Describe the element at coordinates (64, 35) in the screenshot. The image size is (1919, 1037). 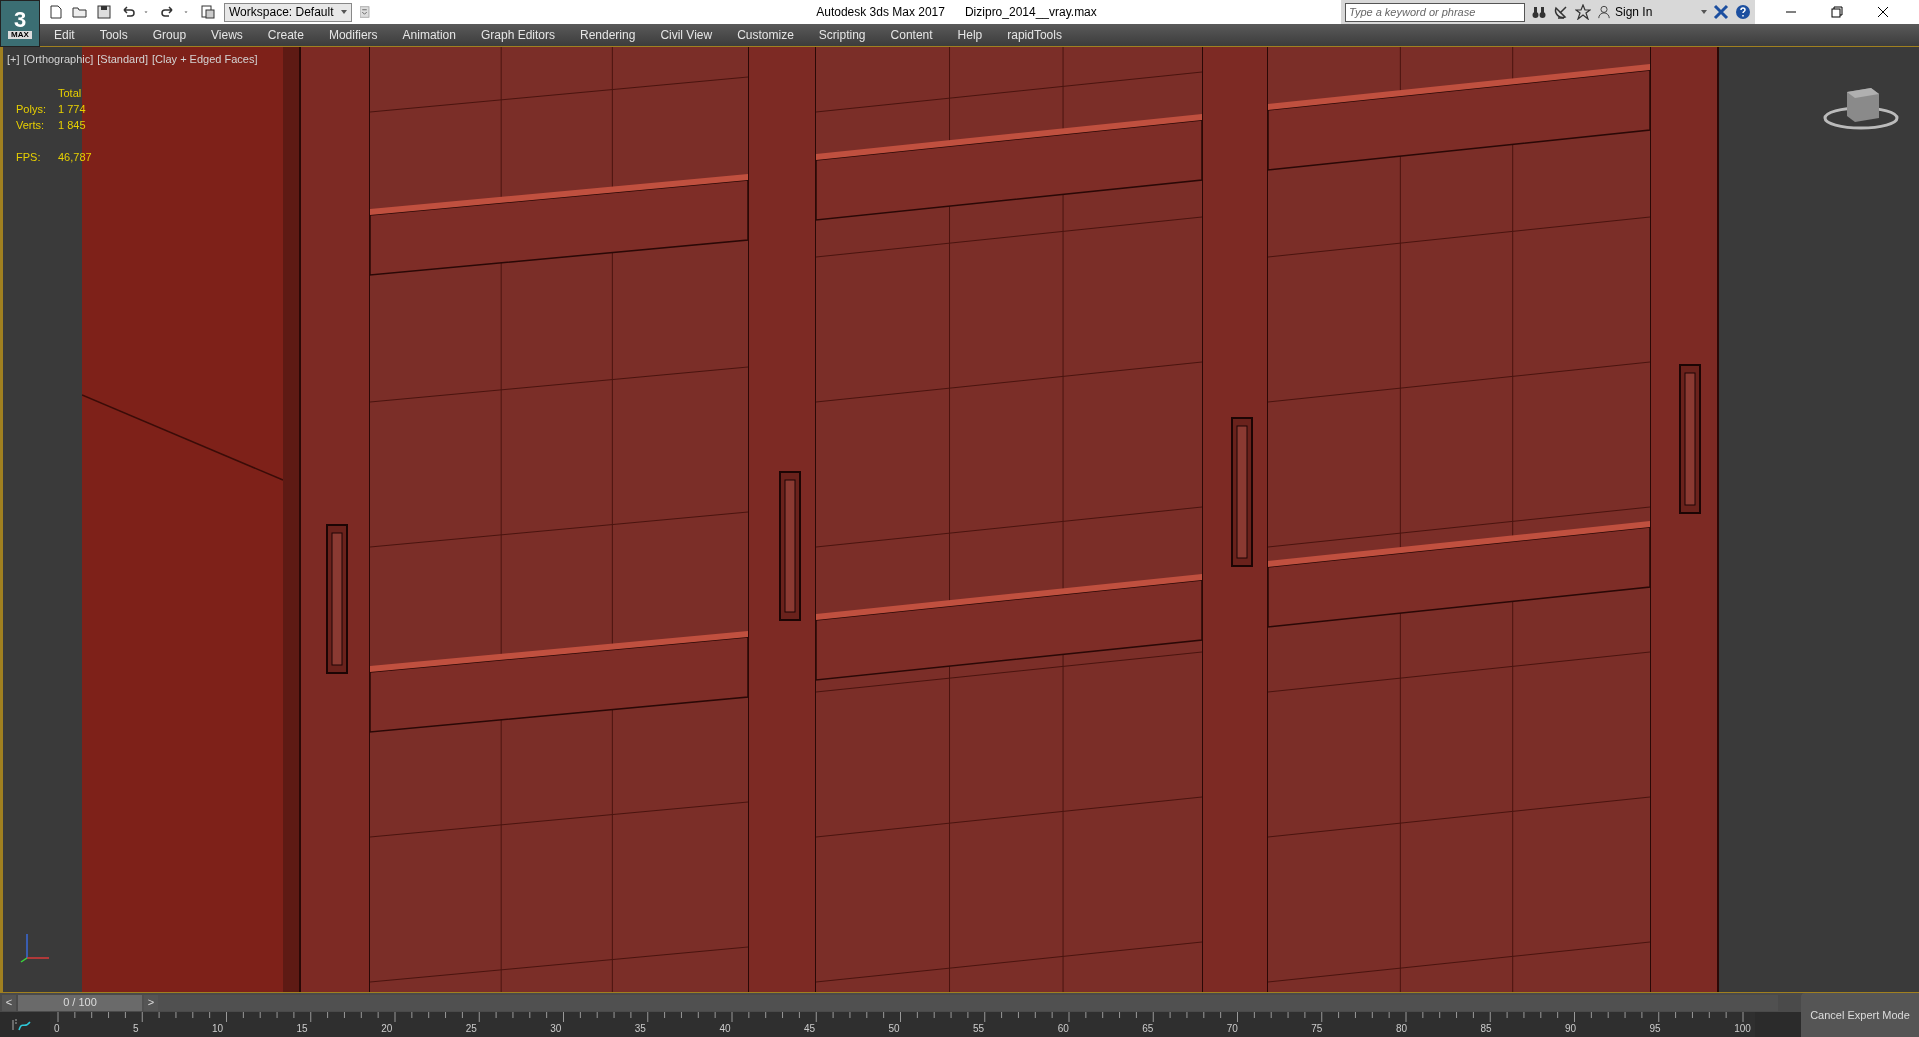
I see `menu-item: Edit` at that location.